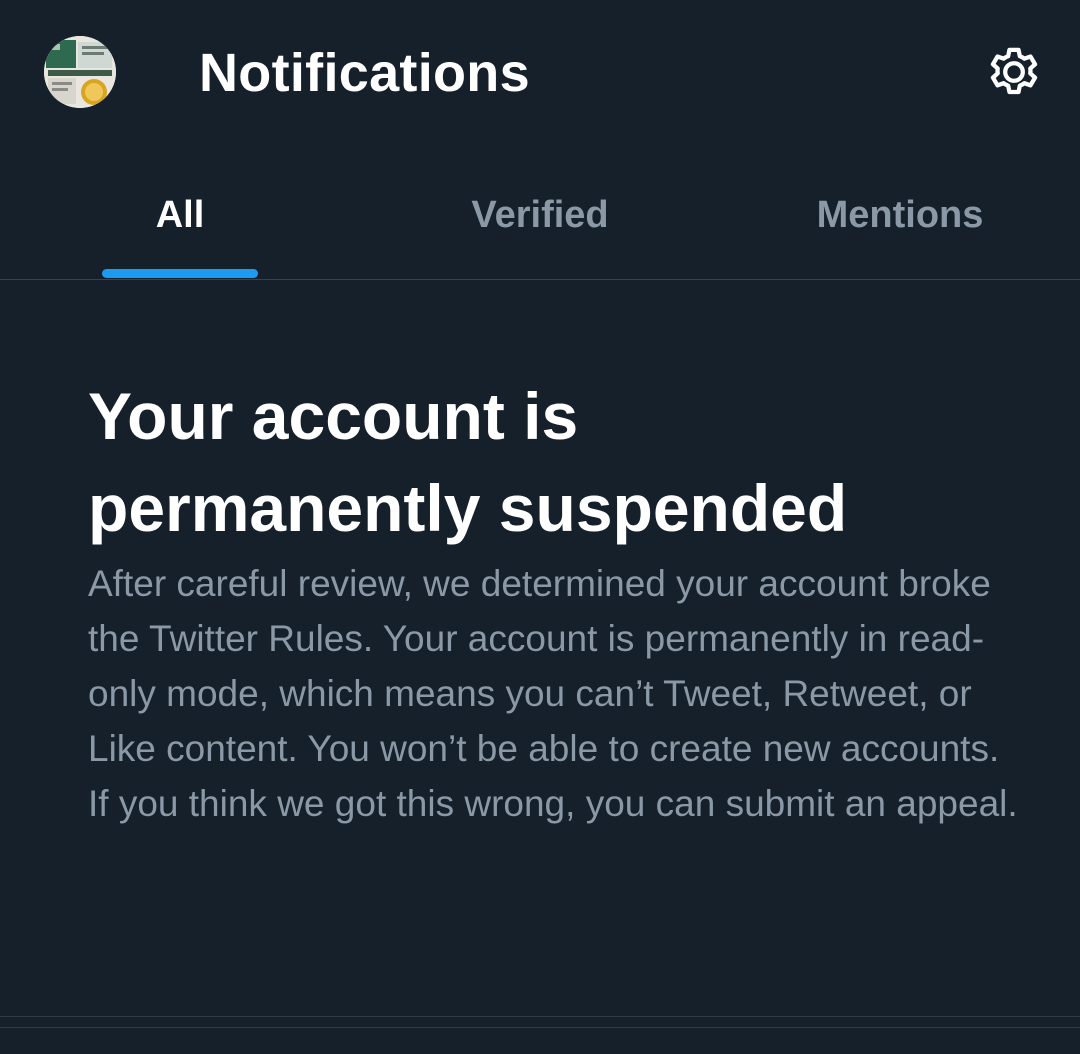 The image size is (1080, 1054). What do you see at coordinates (540, 72) in the screenshot?
I see `top-bar: Notifications` at bounding box center [540, 72].